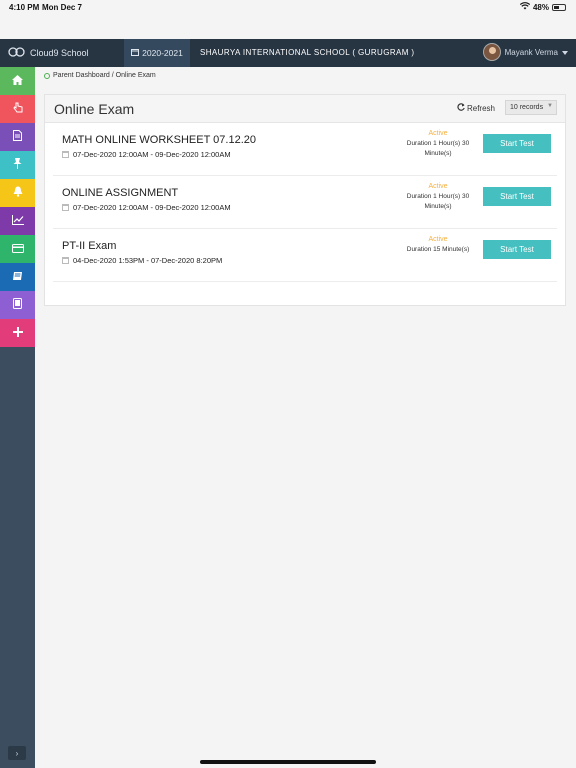 This screenshot has width=576, height=768. What do you see at coordinates (159, 140) in the screenshot?
I see `exam-title: MATH ONLINE WORKSHEET 07.12.20` at bounding box center [159, 140].